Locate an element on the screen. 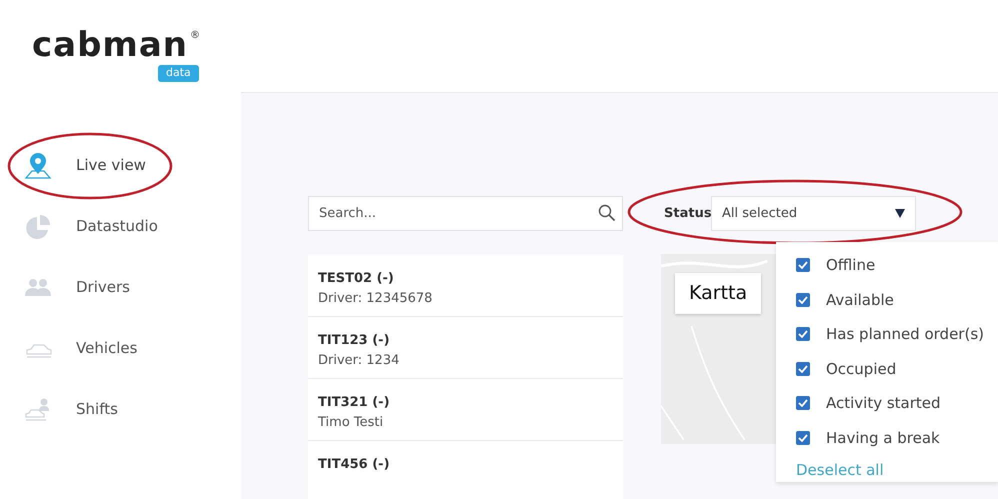 Image resolution: width=998 pixels, height=499 pixels. logo-wordmark: cabman is located at coordinates (110, 45).